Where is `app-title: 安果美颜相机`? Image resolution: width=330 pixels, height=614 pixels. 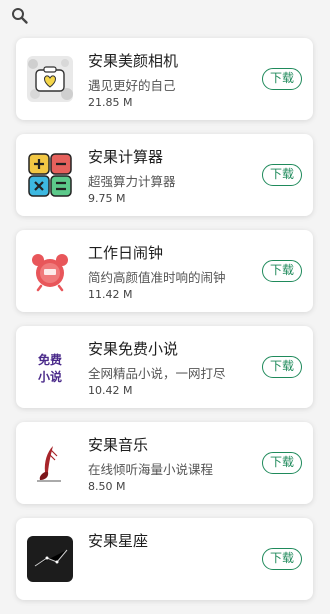
app-title: 安果美颜相机 is located at coordinates (133, 61).